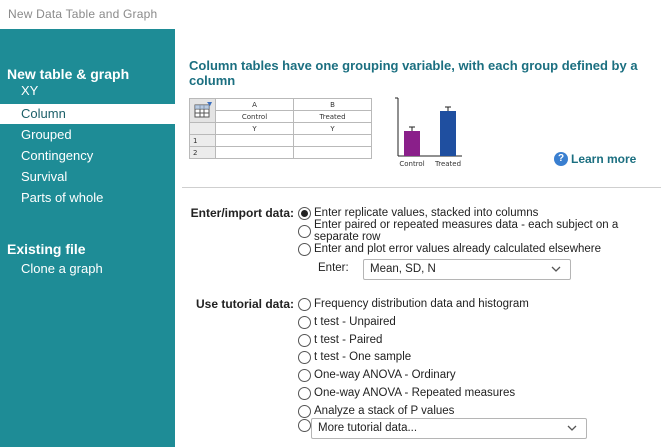  Describe the element at coordinates (332, 104) in the screenshot. I see `col-letter-b: B` at that location.